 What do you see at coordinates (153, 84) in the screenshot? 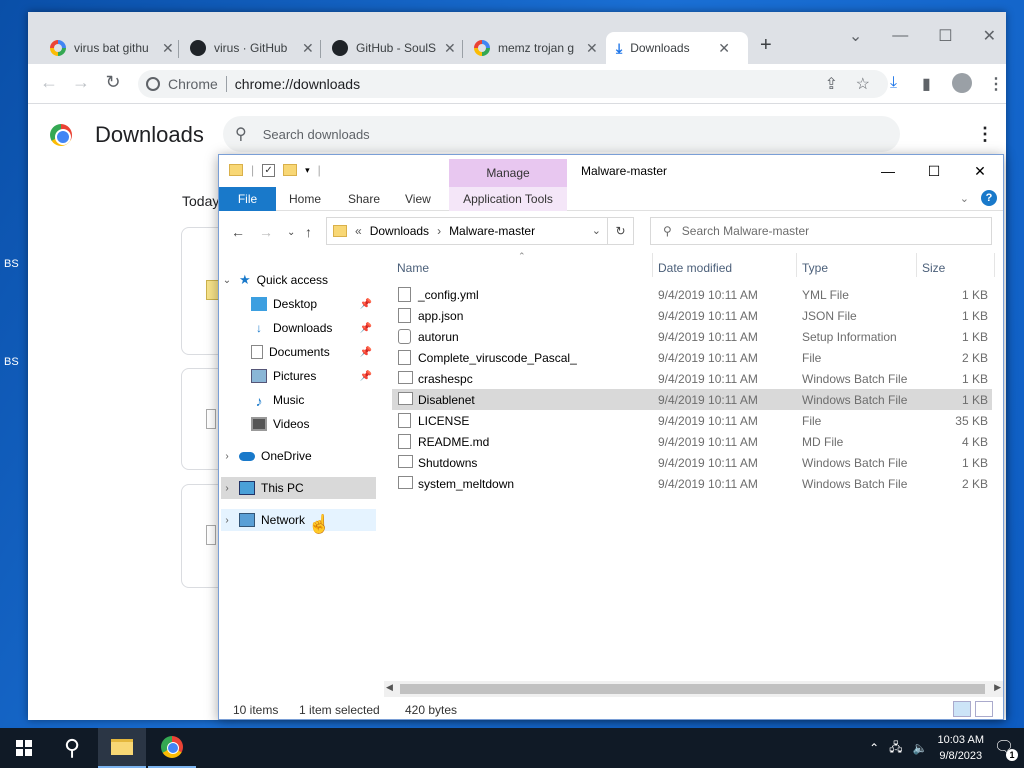
I see `chrome-page-icon` at bounding box center [153, 84].